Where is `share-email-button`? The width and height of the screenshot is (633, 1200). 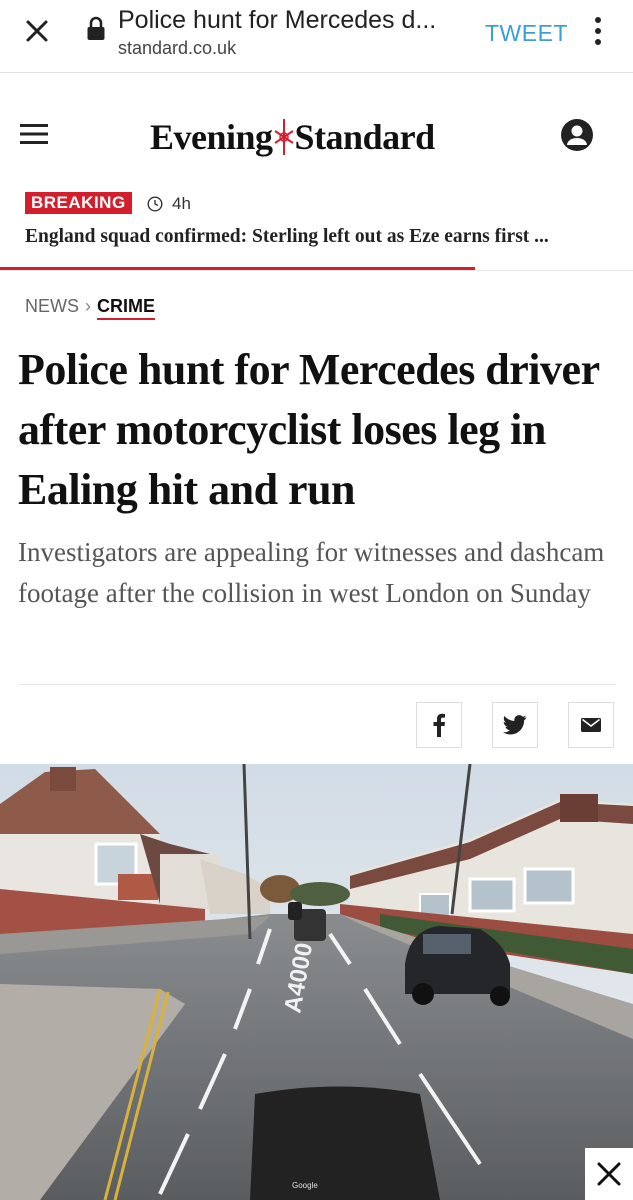 share-email-button is located at coordinates (591, 725).